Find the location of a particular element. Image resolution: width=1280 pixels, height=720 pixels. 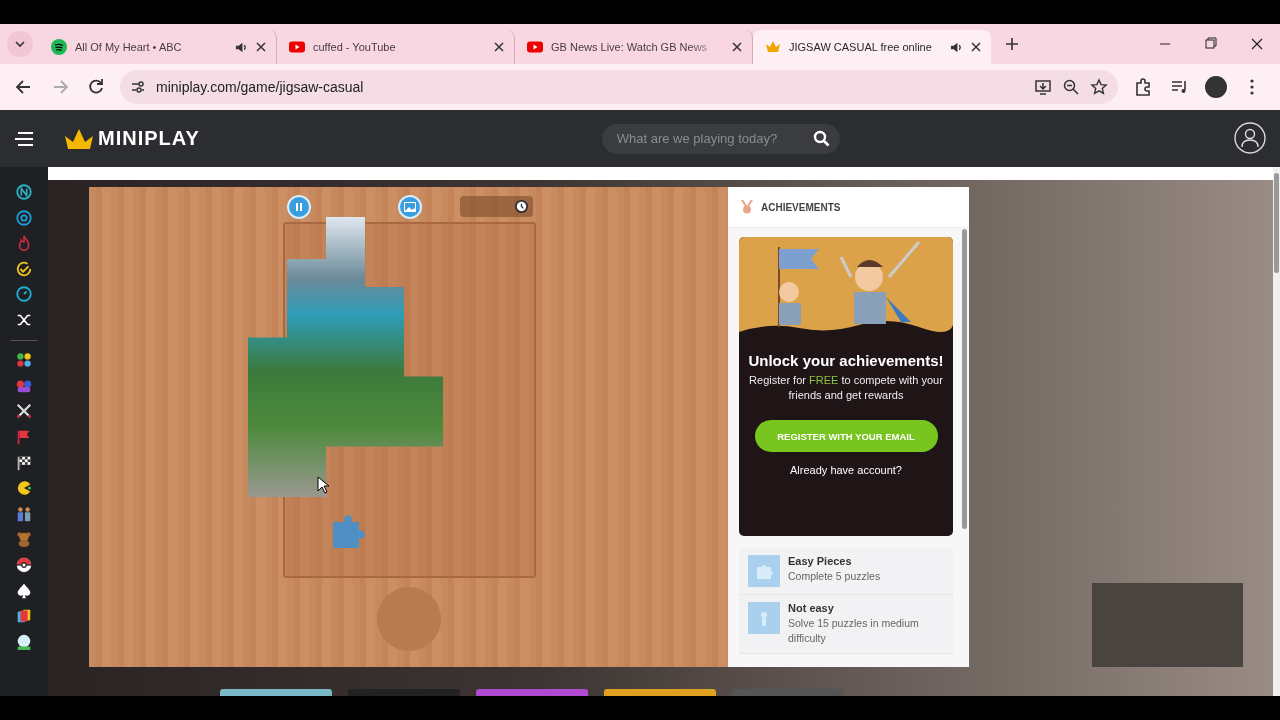

colored-dots-icon is located at coordinates (24, 360).